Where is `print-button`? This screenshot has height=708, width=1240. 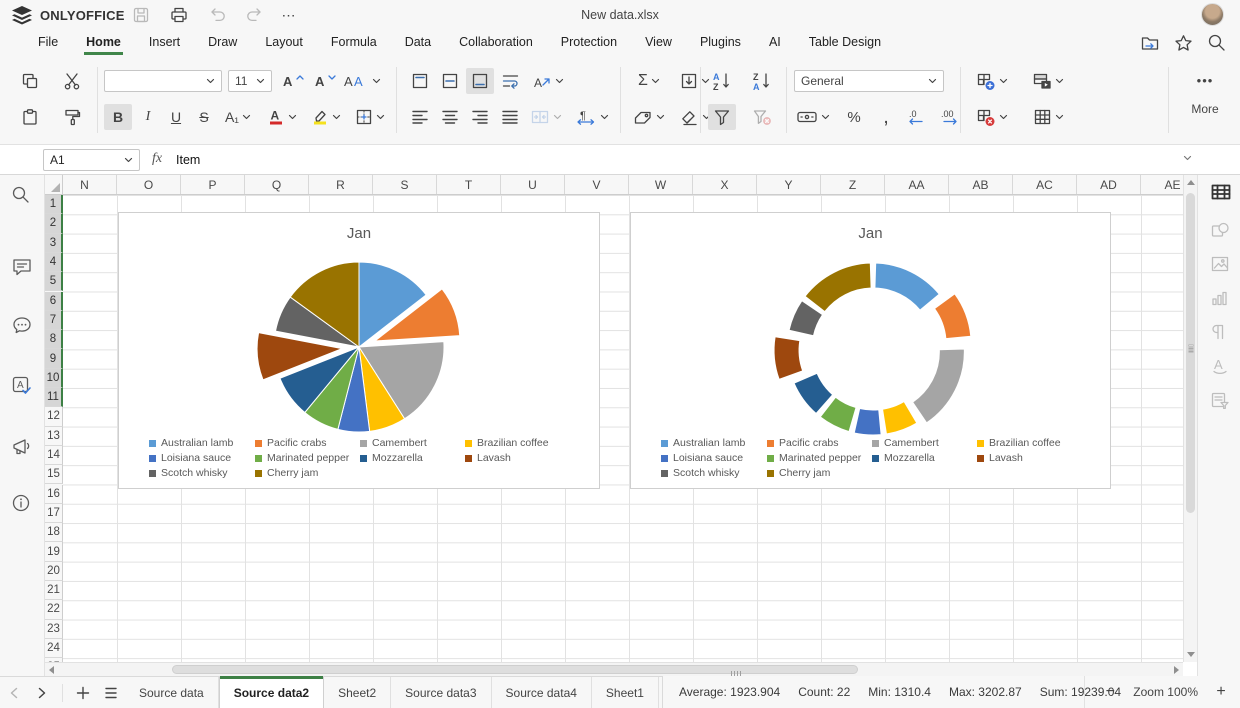
print-button is located at coordinates (179, 15).